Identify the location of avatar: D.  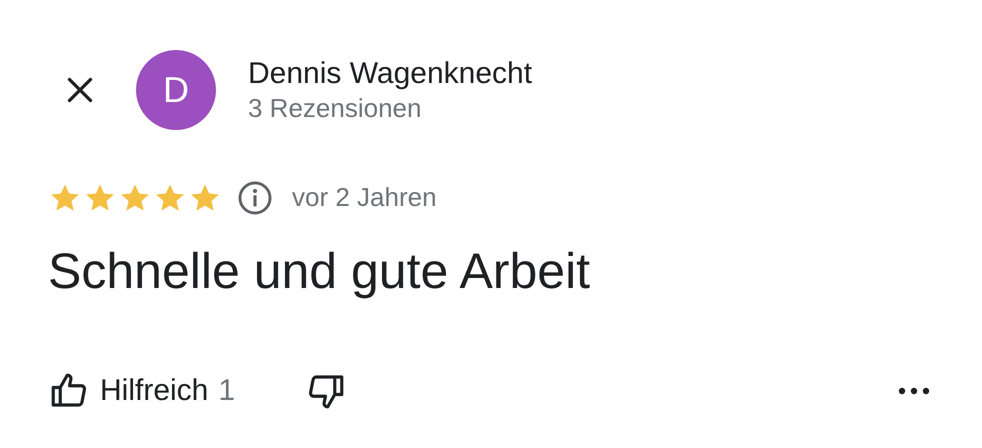
(176, 90).